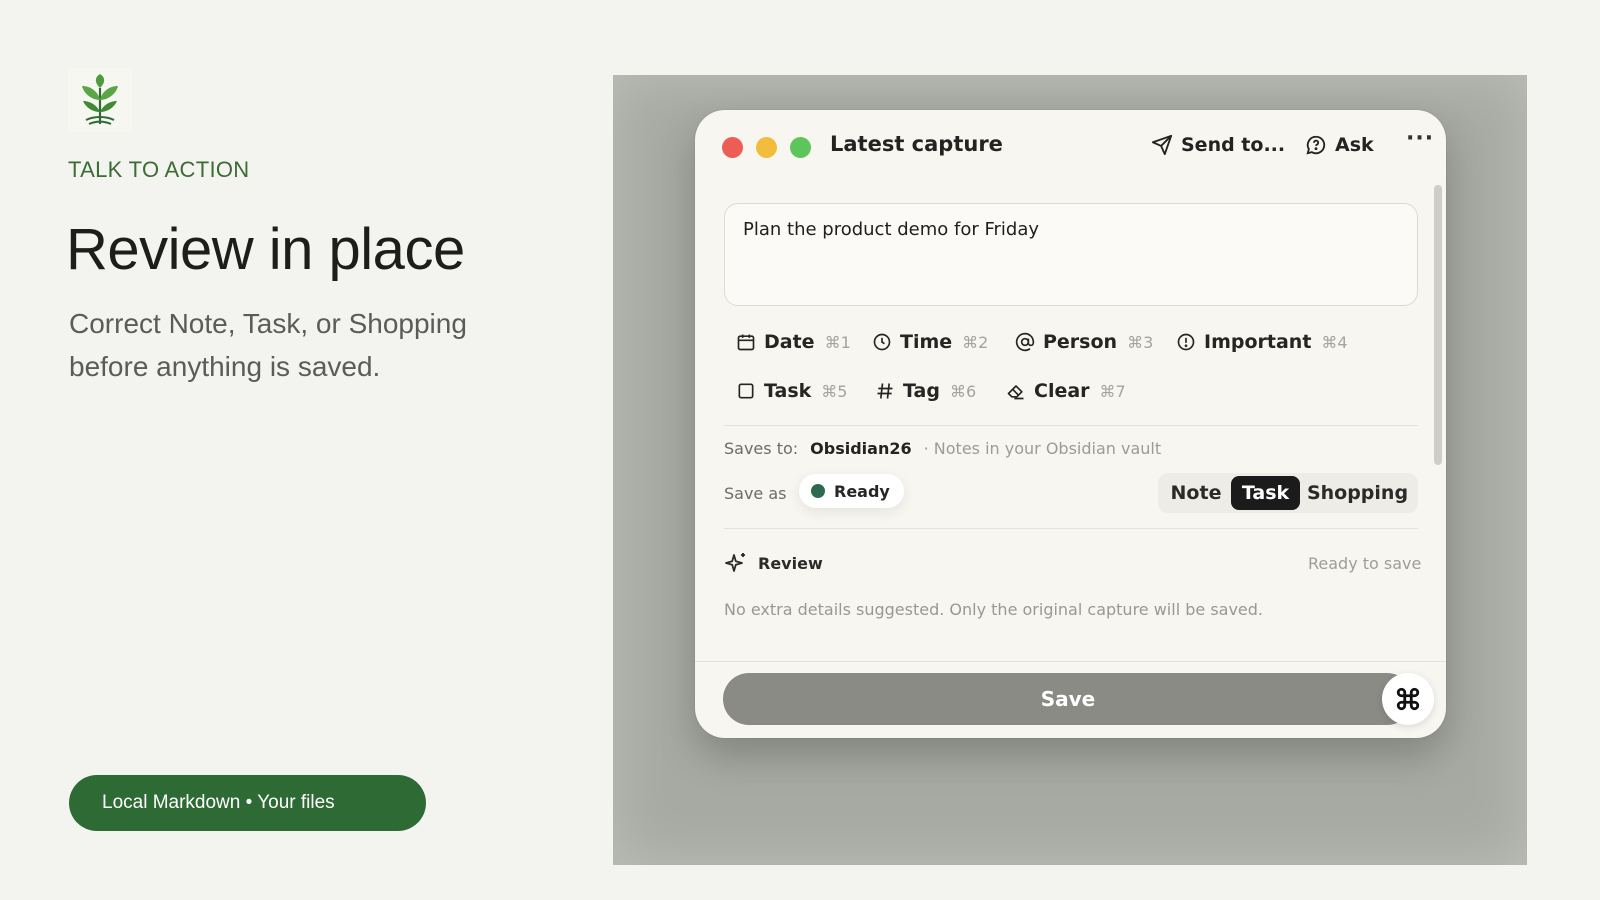 Image resolution: width=1600 pixels, height=900 pixels. I want to click on chip-task-shortcut: ⌘5, so click(834, 391).